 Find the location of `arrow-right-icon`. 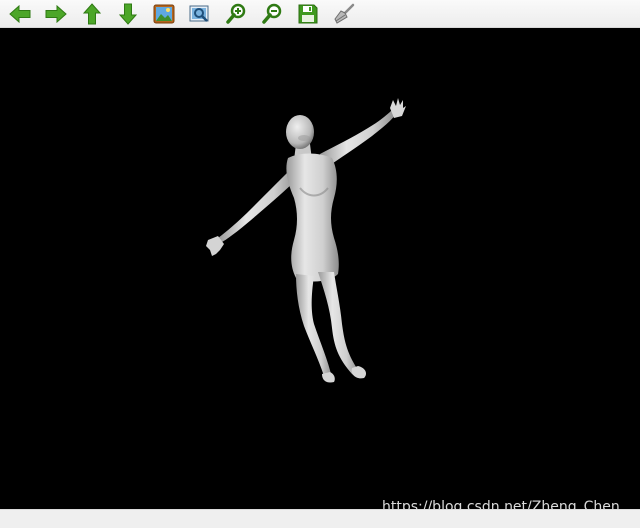

arrow-right-icon is located at coordinates (56, 14).